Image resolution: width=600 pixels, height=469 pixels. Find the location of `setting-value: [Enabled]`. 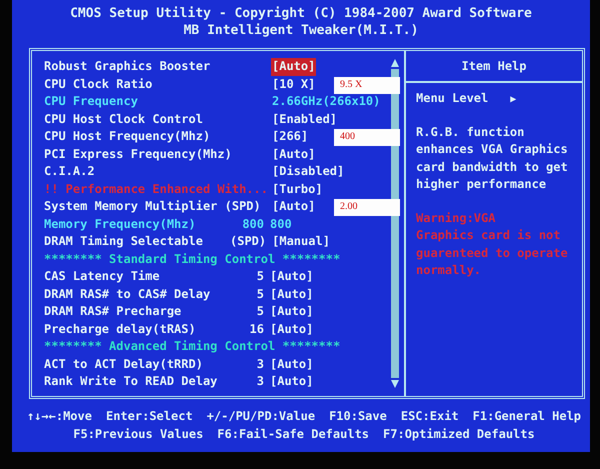

setting-value: [Enabled] is located at coordinates (304, 119).